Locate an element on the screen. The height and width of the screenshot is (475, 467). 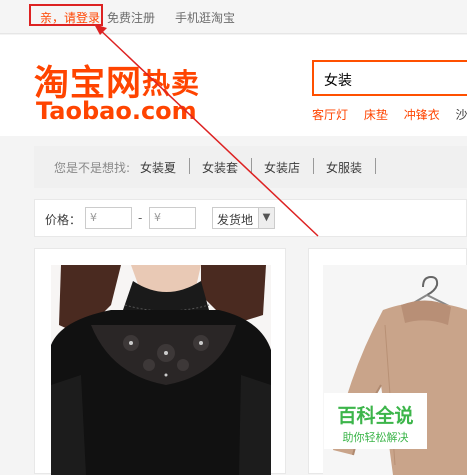
top-bar: 亲，请登录 免费注册 手机逛淘宝 is located at coordinates (233, 17).